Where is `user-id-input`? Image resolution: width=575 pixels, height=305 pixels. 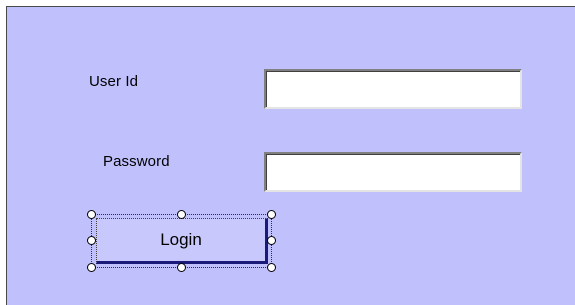
user-id-input is located at coordinates (393, 89).